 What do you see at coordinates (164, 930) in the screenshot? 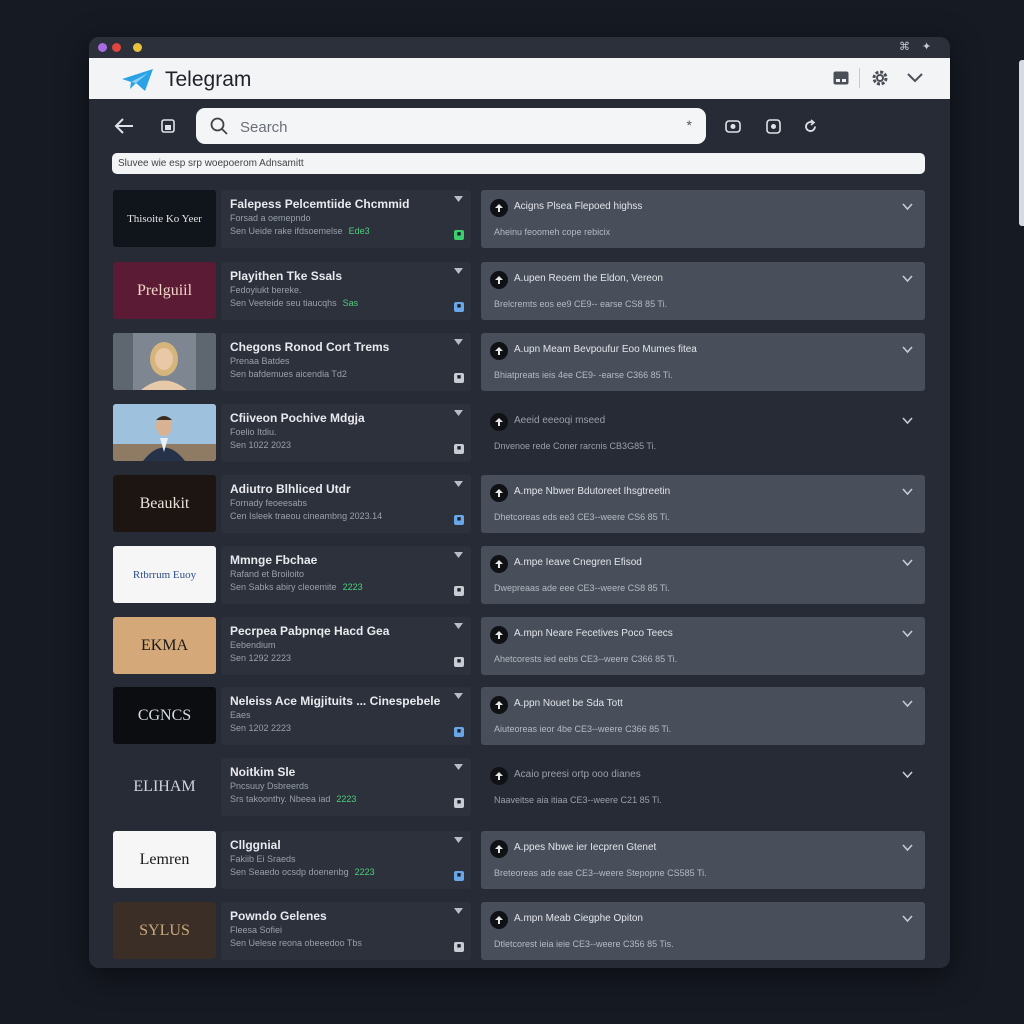
I see `channel-thumbnail: SYLUS` at bounding box center [164, 930].